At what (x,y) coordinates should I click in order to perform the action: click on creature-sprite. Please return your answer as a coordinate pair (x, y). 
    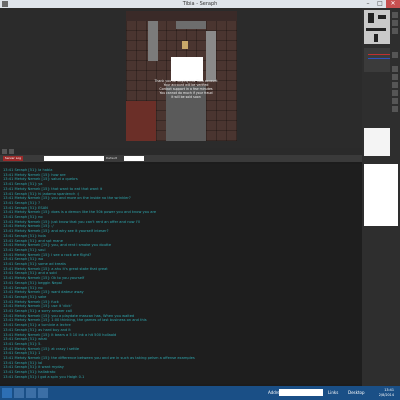
    Looking at the image, I should click on (185, 45).